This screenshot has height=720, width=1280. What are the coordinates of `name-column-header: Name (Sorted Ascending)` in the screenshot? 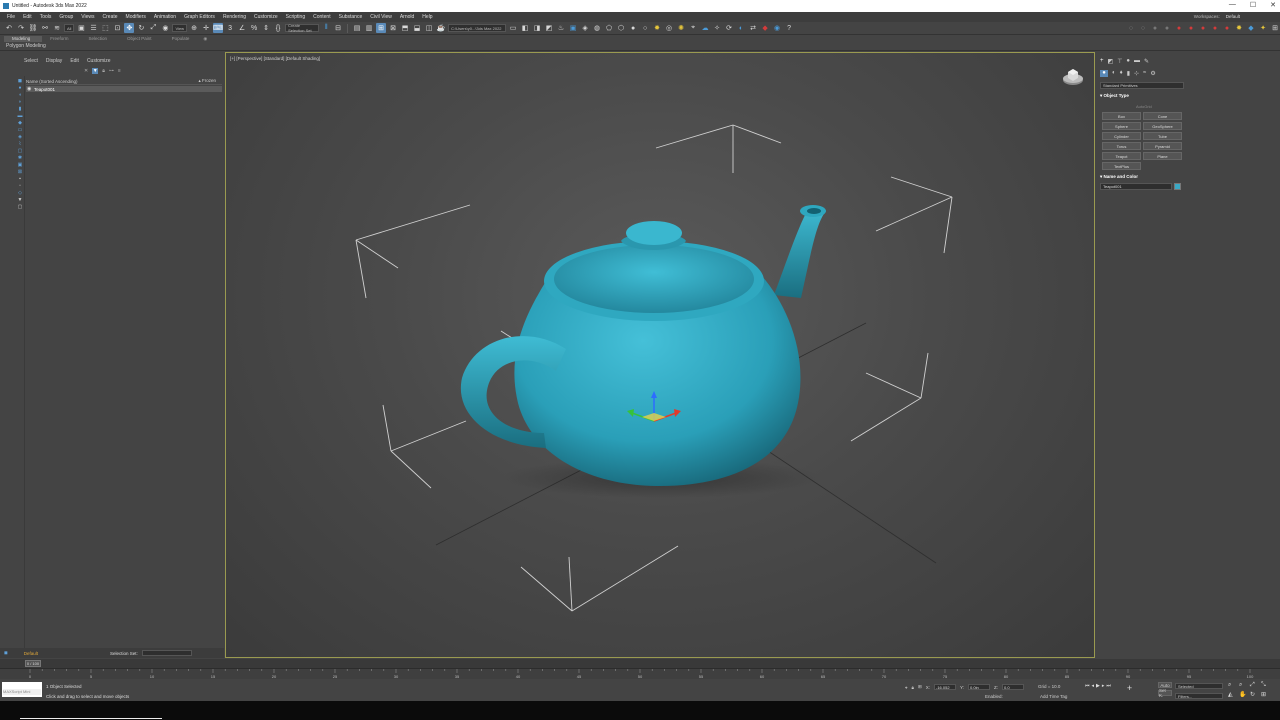 It's located at (52, 81).